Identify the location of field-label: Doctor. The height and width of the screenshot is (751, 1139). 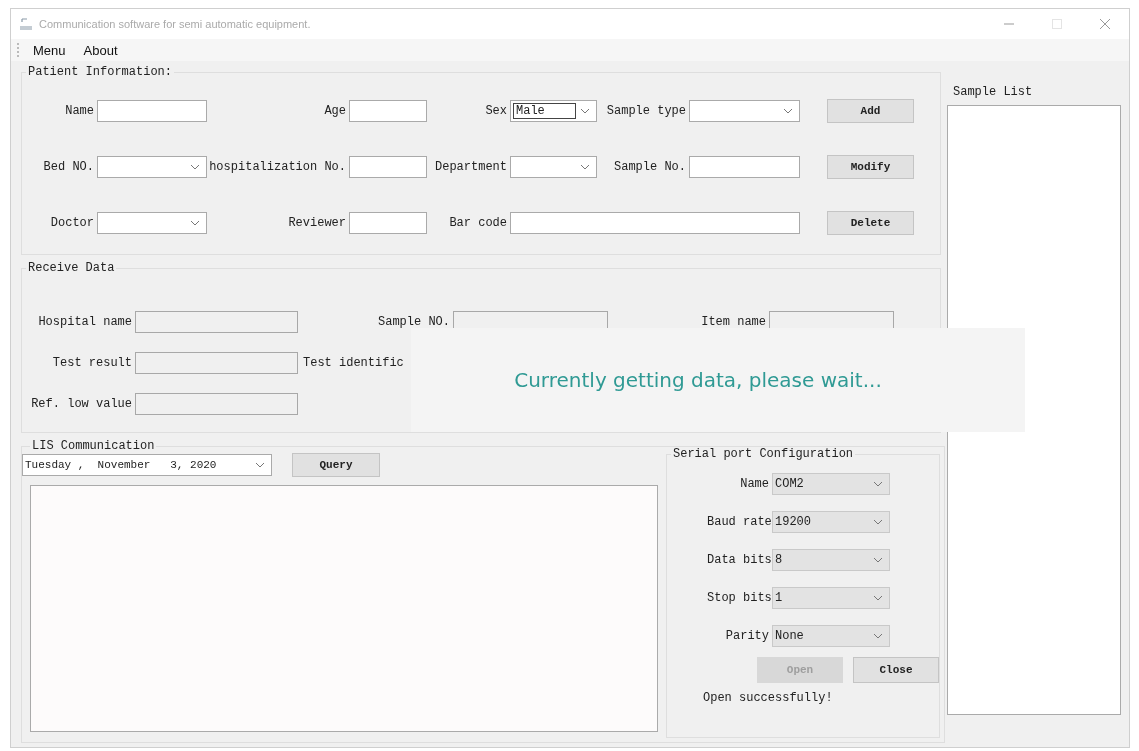
(72, 223).